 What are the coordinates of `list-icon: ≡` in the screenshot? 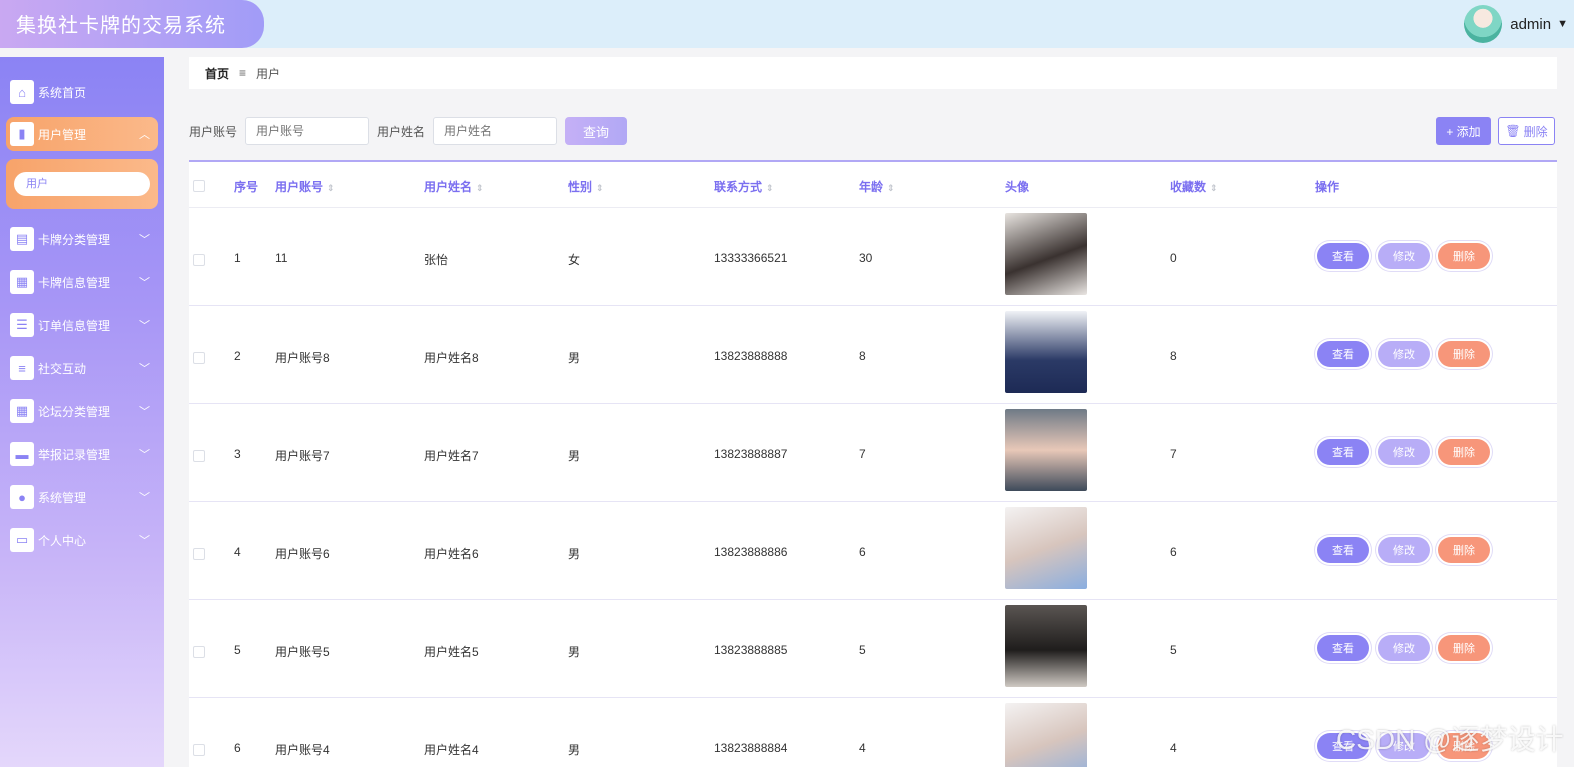 It's located at (22, 368).